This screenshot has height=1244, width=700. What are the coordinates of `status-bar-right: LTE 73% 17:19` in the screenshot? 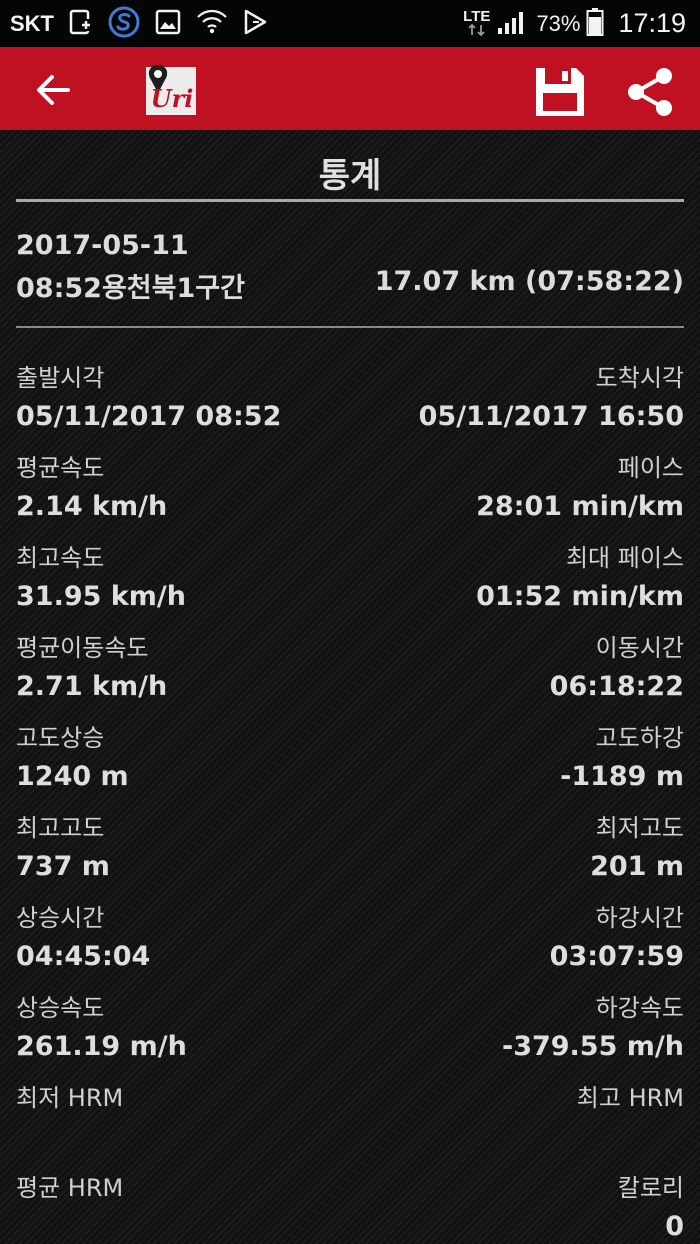 It's located at (574, 23).